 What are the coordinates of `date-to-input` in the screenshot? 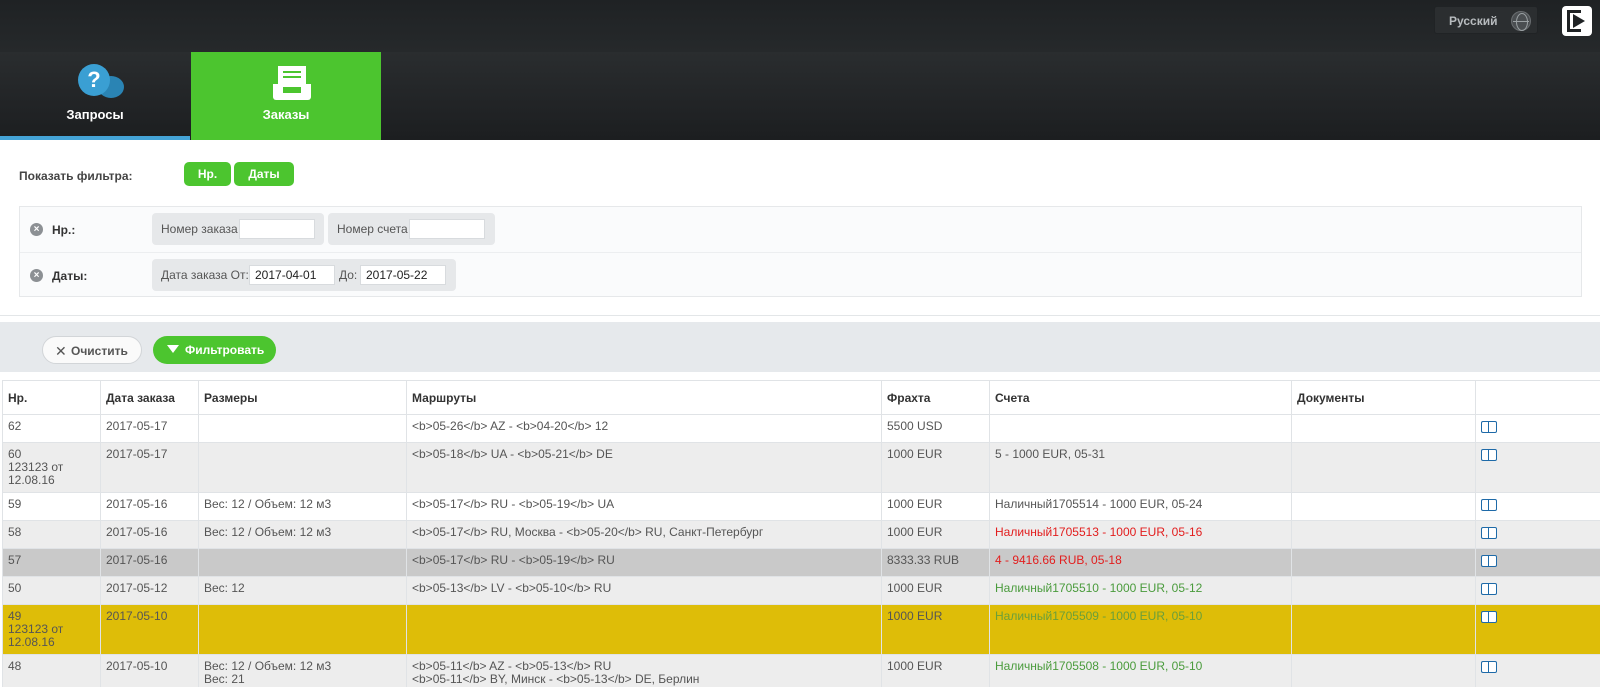 It's located at (403, 275).